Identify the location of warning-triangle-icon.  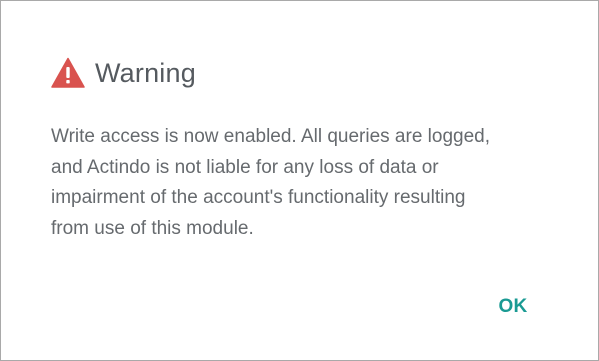
(68, 73).